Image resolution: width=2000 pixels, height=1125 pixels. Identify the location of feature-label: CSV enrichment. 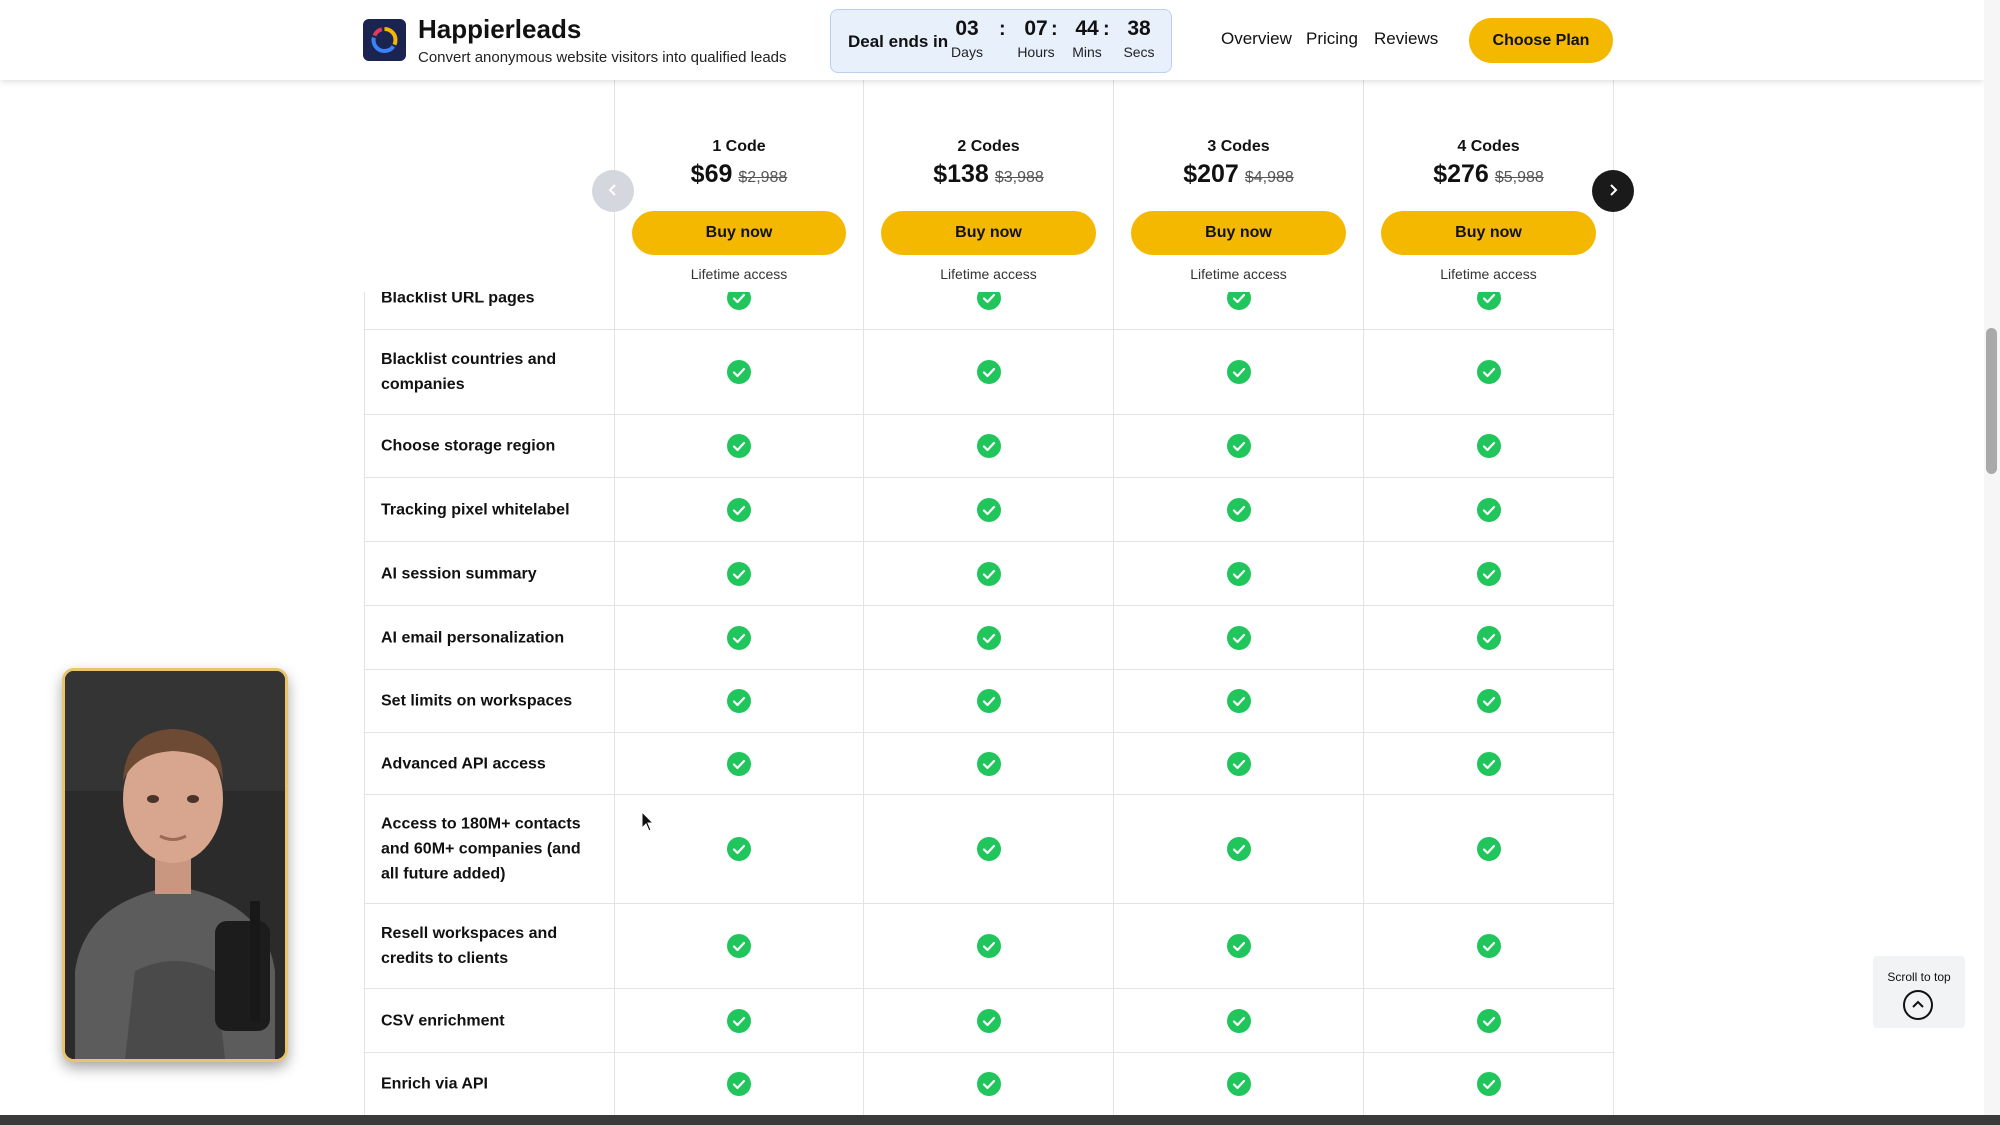
(443, 1020).